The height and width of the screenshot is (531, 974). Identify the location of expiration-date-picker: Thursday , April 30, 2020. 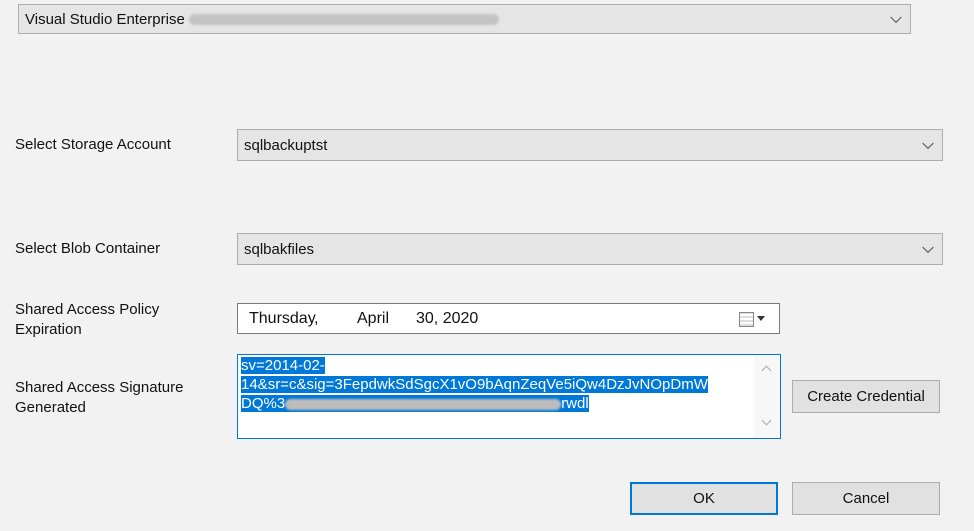
(508, 318).